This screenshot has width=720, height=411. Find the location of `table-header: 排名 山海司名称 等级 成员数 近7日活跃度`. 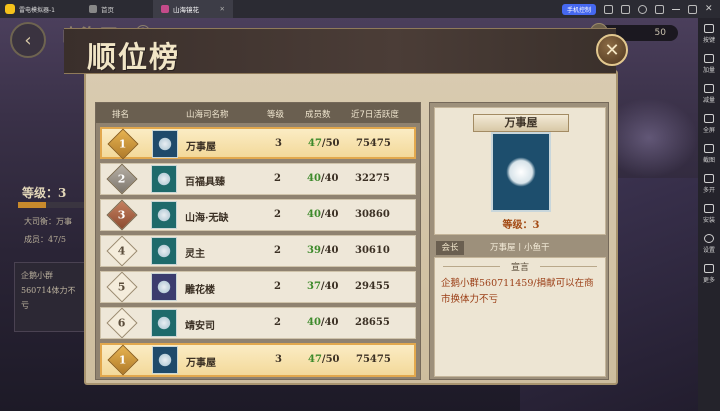

table-header: 排名 山海司名称 等级 成员数 近7日活跃度 is located at coordinates (258, 113).